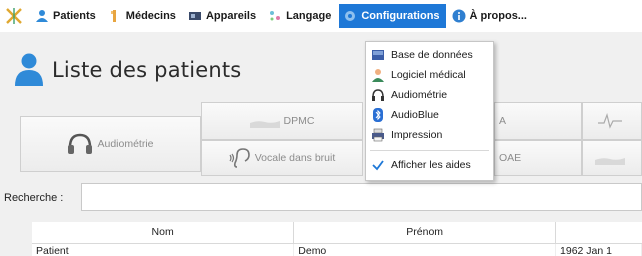  I want to click on search-input, so click(361, 197).